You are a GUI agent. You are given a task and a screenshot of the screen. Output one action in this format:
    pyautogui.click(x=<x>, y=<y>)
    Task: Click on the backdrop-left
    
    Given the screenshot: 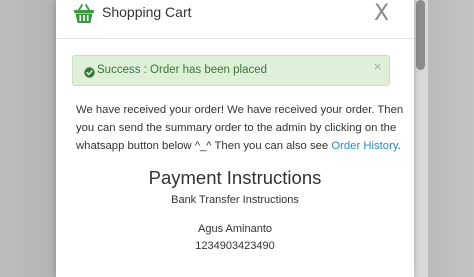 What is the action you would take?
    pyautogui.click(x=28, y=138)
    